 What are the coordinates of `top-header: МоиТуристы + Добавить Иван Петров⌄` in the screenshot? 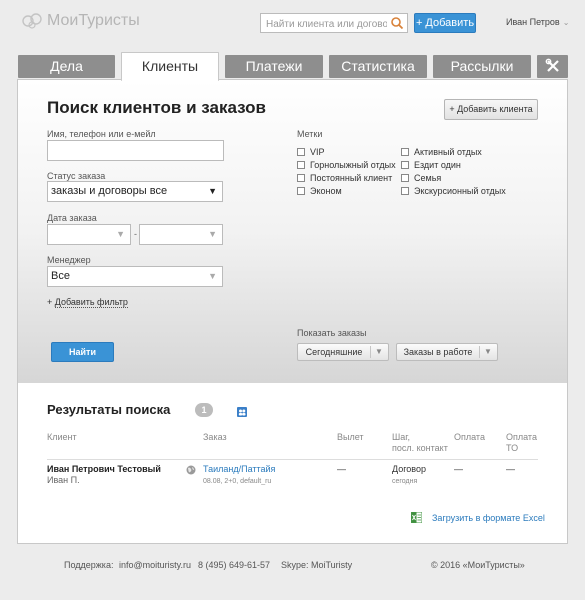 It's located at (292, 24).